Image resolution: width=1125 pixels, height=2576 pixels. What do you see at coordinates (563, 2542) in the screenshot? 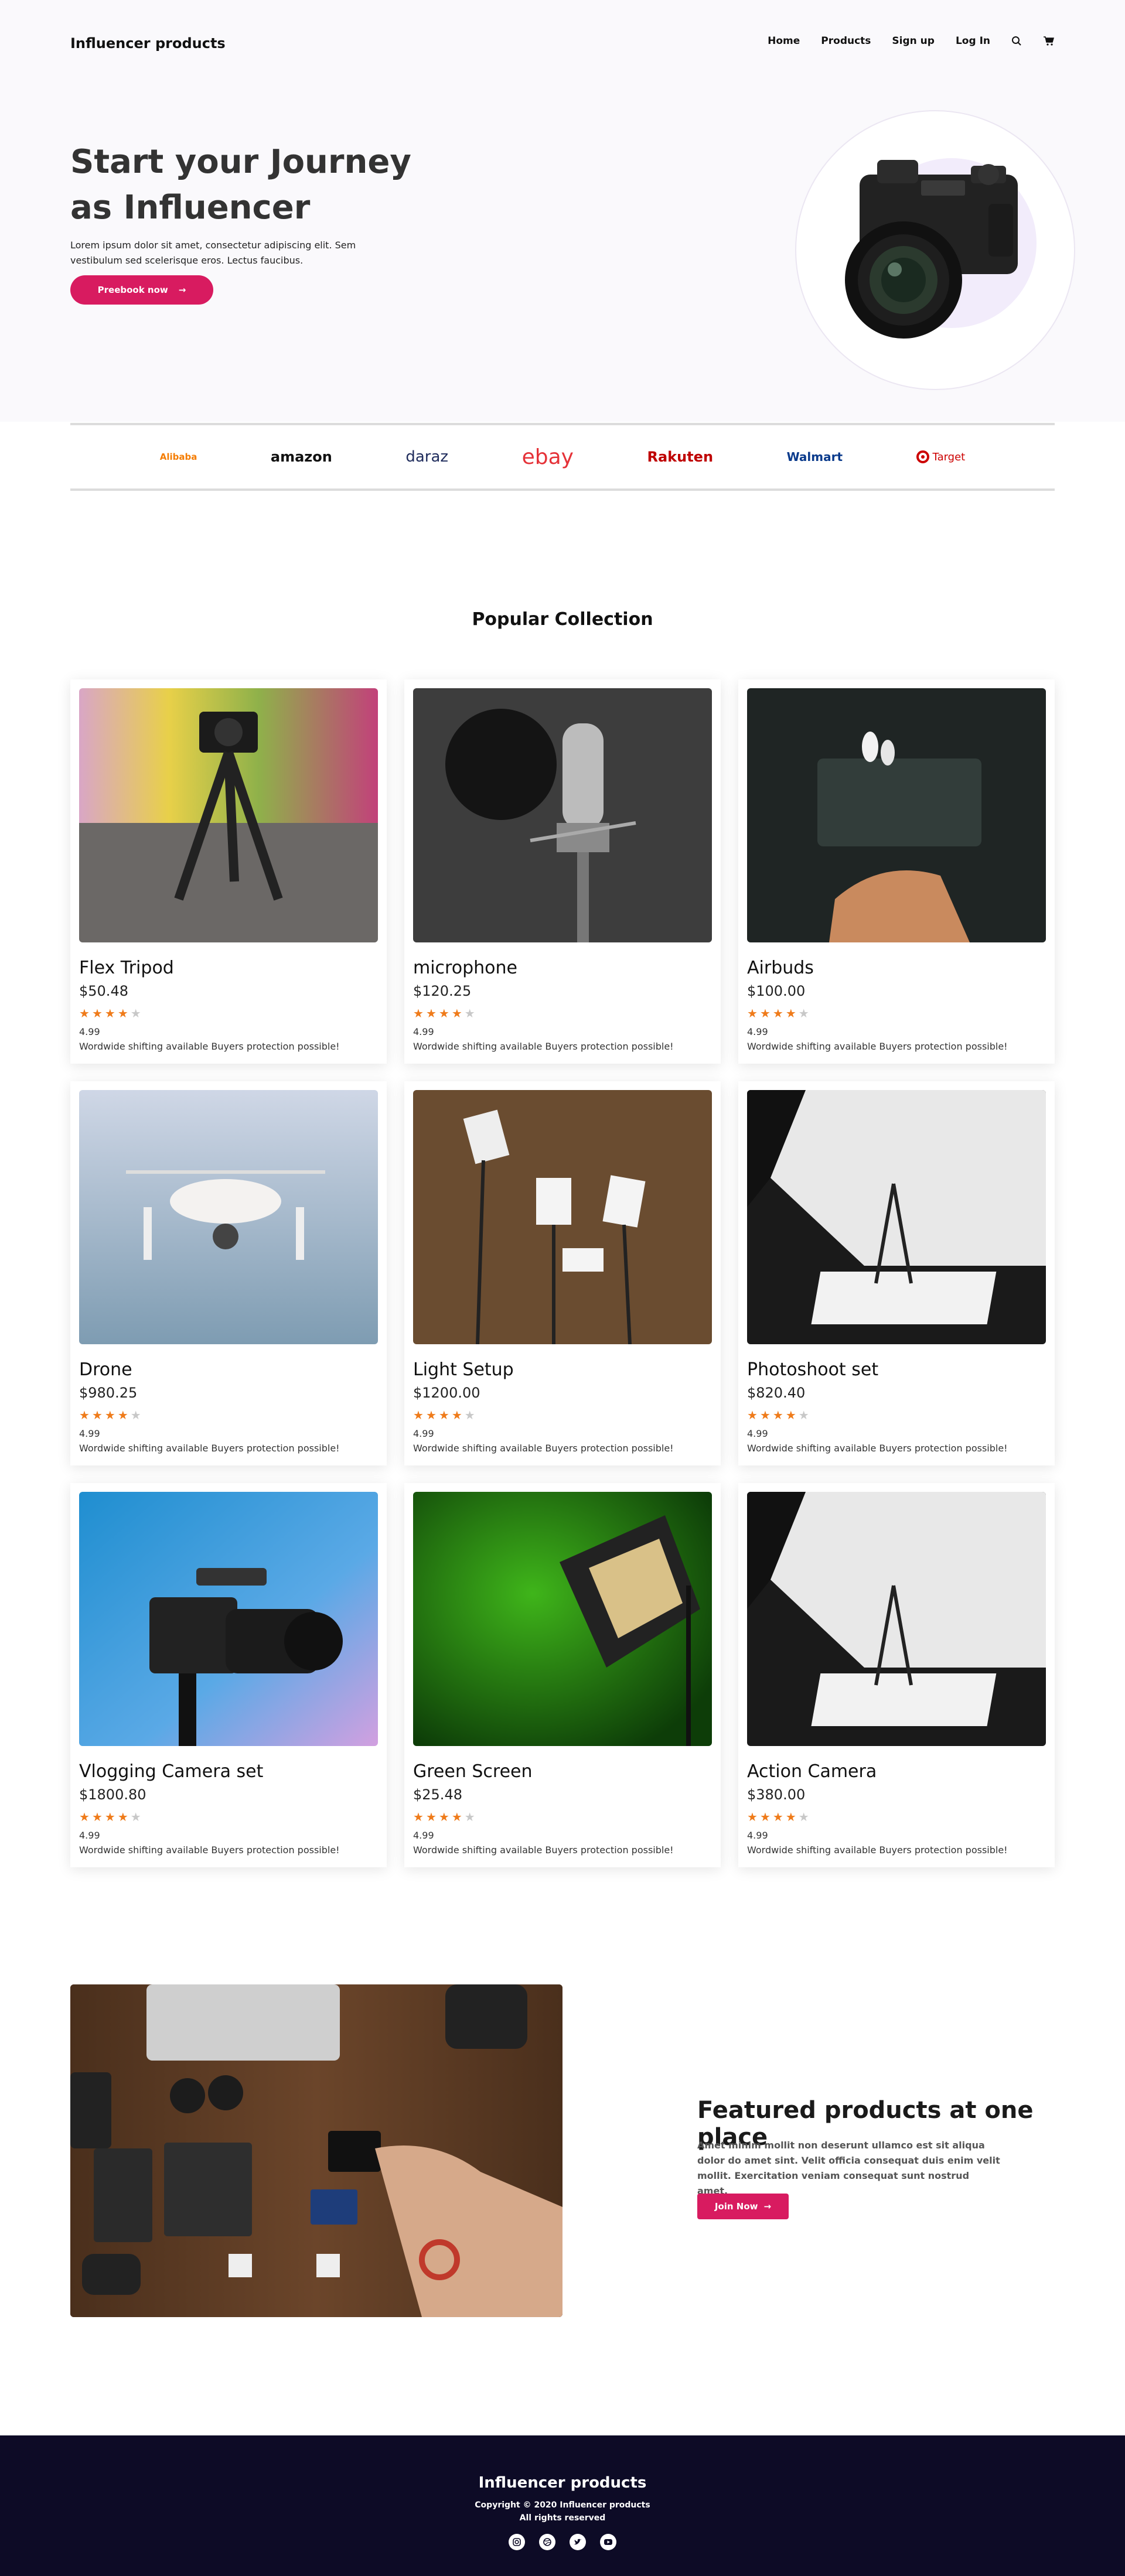
I see `social-links` at bounding box center [563, 2542].